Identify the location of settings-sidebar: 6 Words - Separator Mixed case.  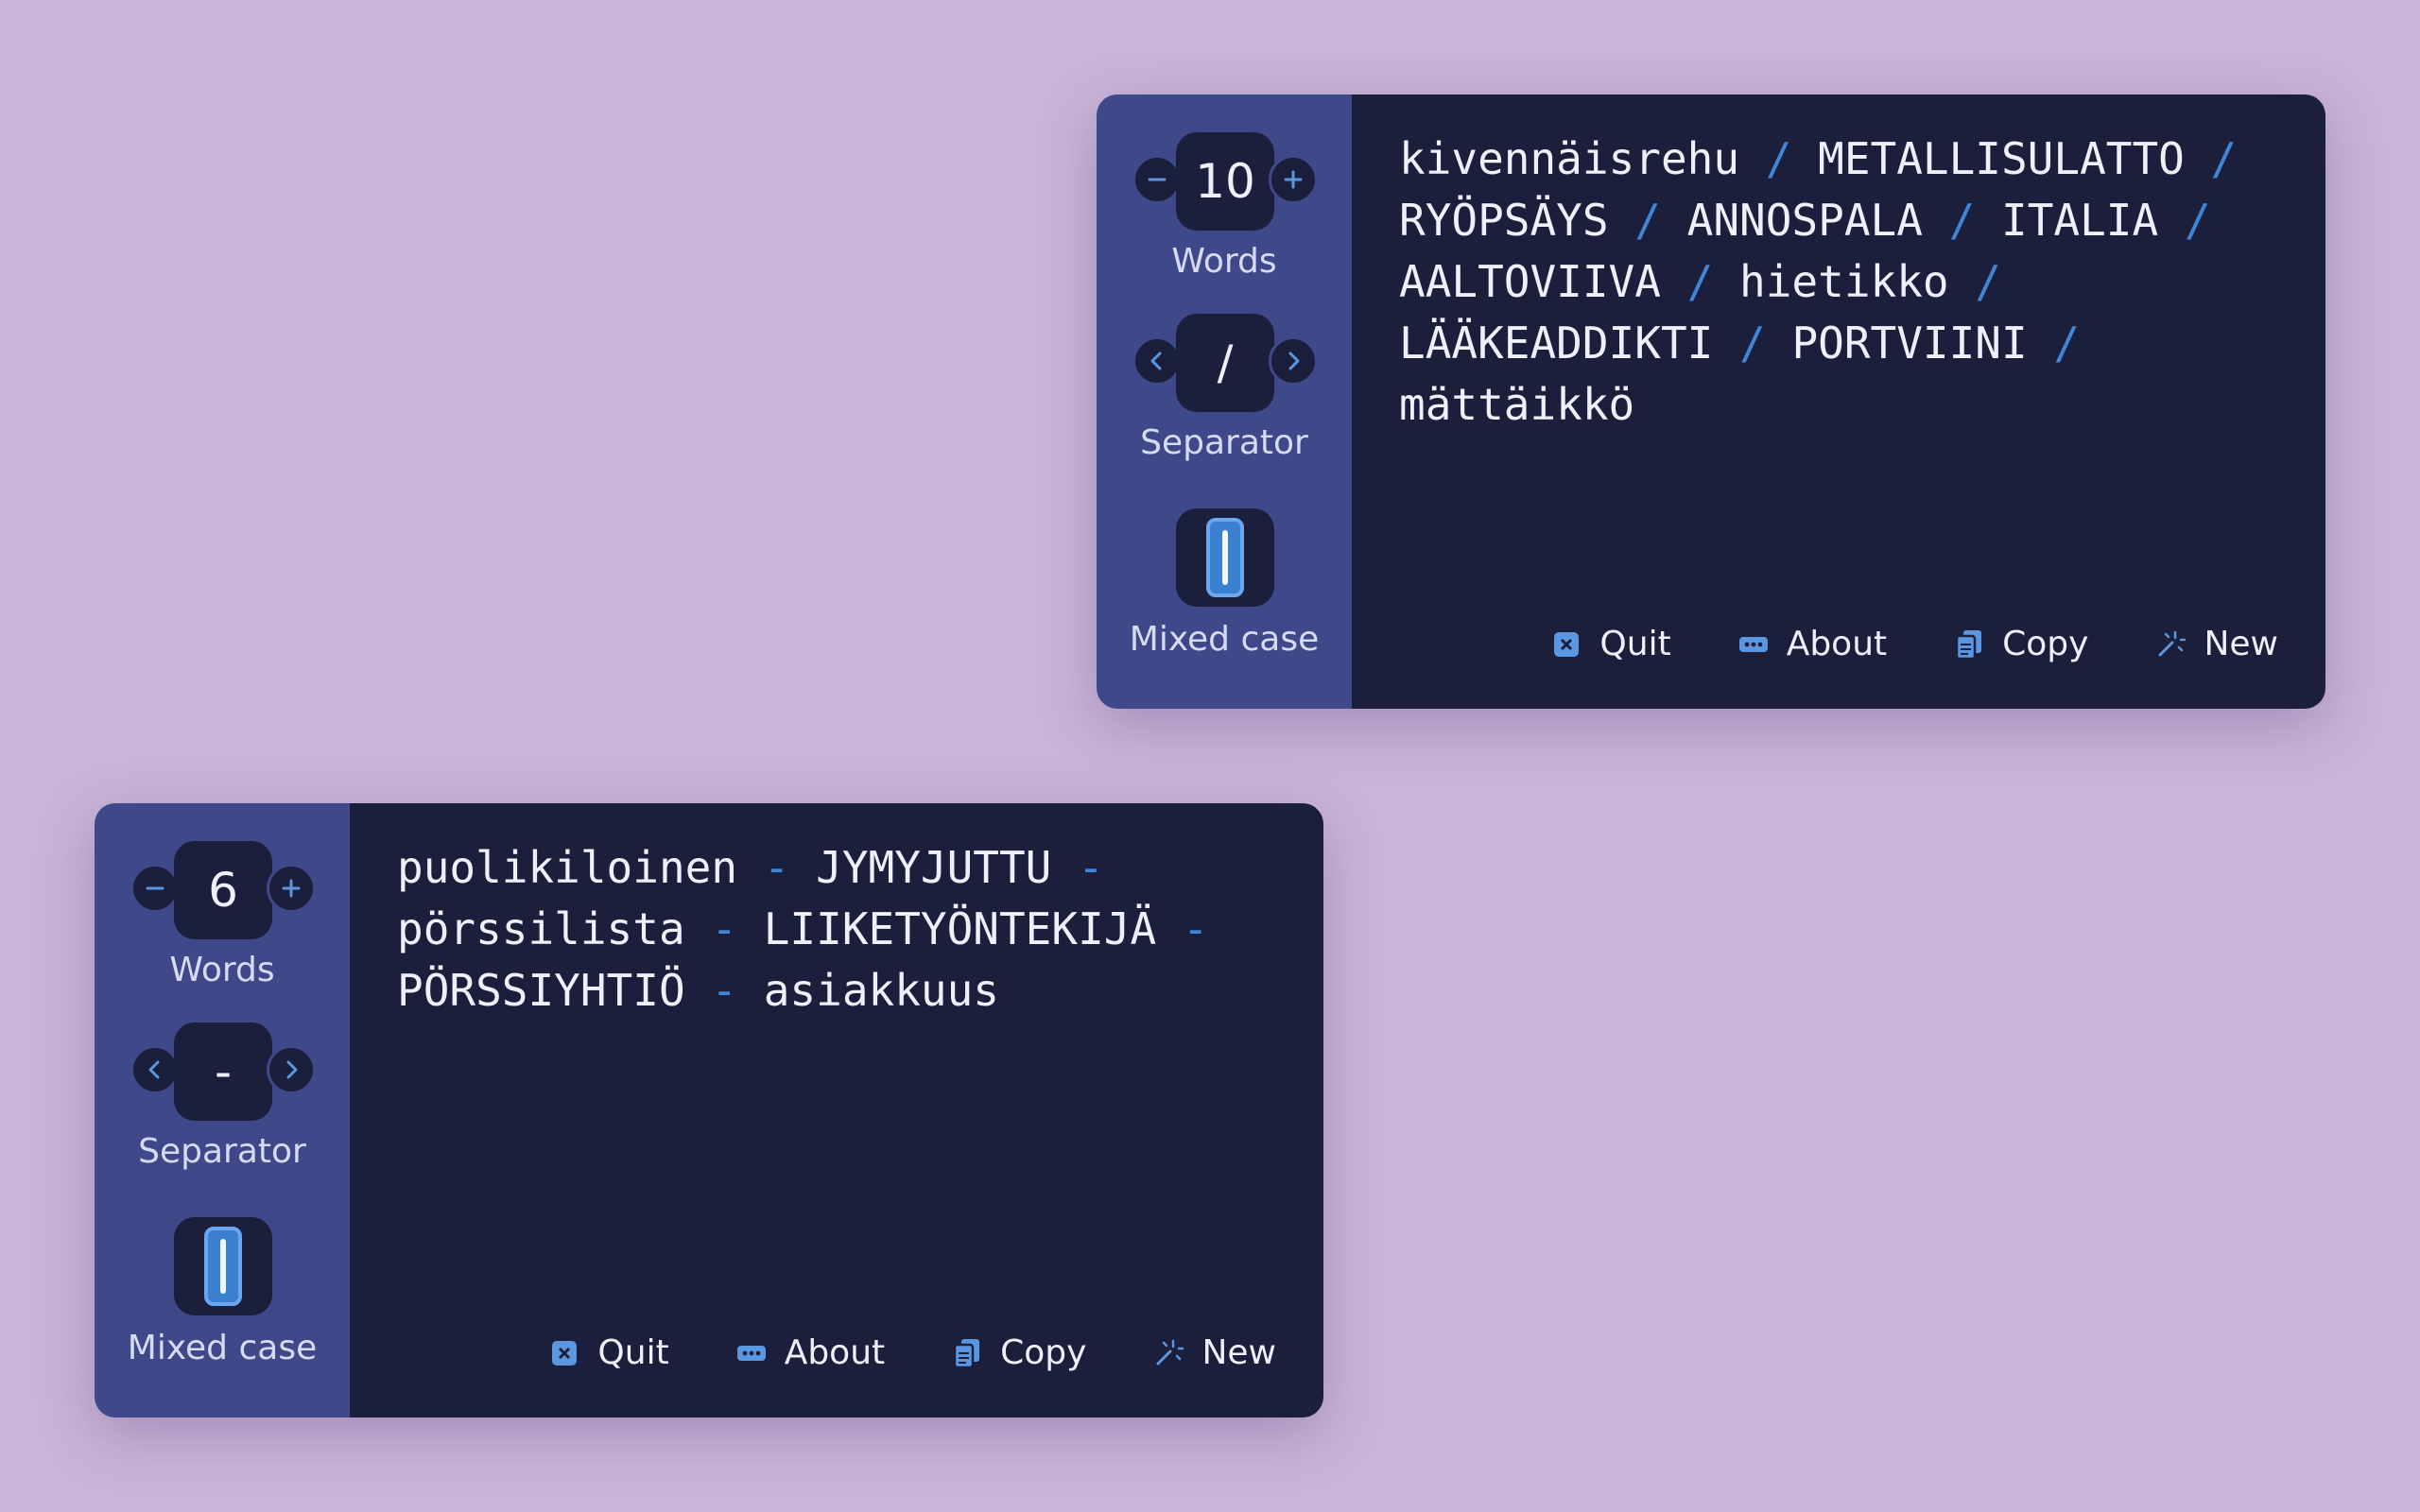
(222, 1110).